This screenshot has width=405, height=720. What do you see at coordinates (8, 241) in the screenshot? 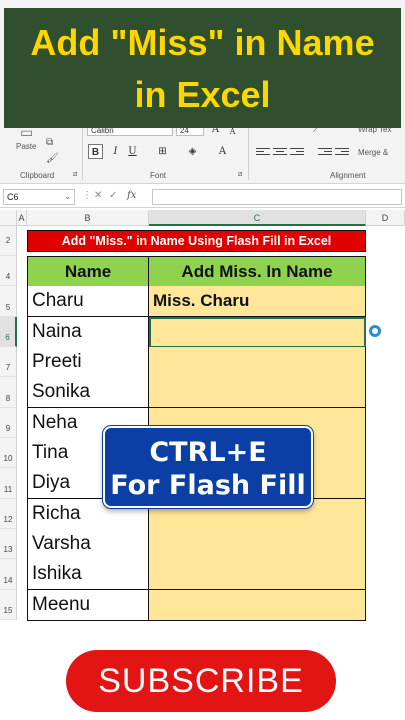
I see `row-header: 2` at bounding box center [8, 241].